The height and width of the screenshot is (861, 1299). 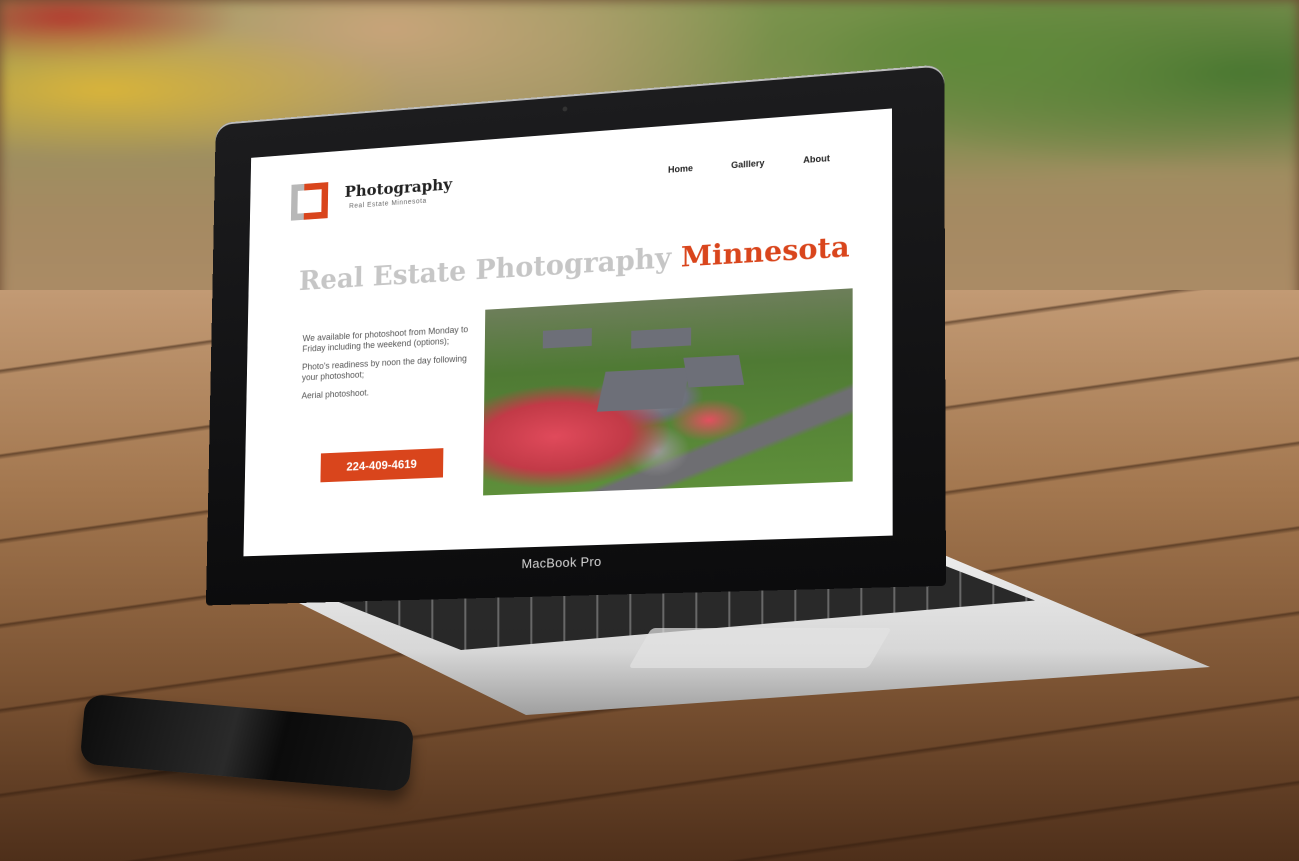 I want to click on hero-title-main: Real Estate Photography, so click(x=485, y=269).